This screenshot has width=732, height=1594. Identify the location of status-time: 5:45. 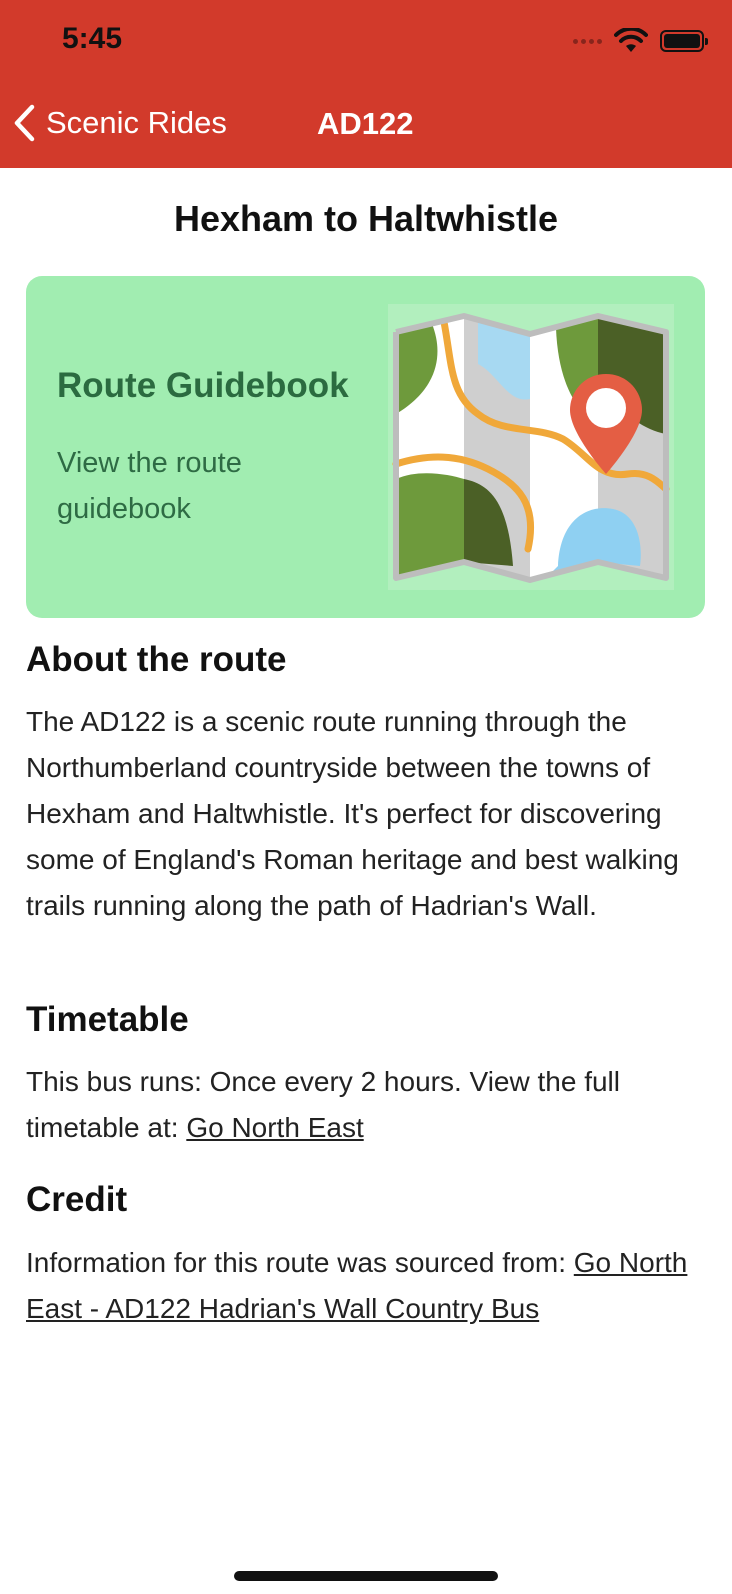
(92, 38).